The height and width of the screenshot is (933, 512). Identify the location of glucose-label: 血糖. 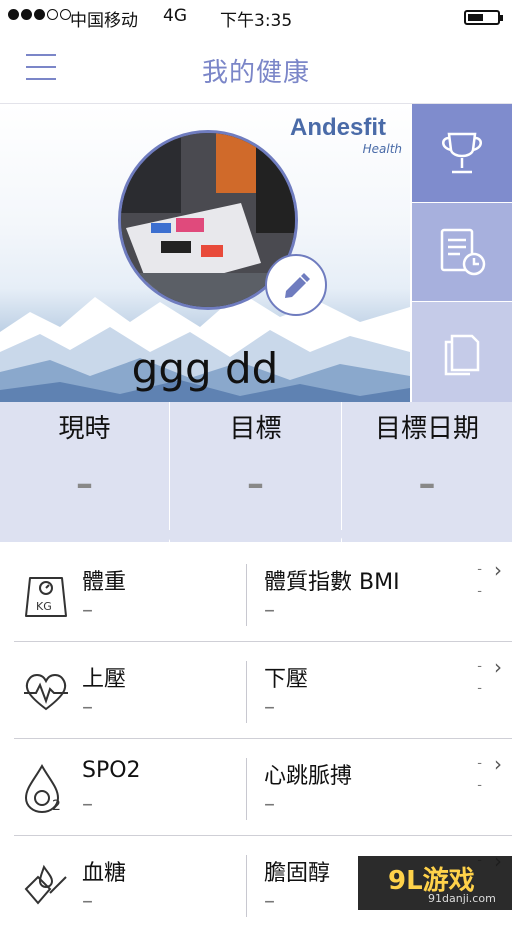
(104, 873).